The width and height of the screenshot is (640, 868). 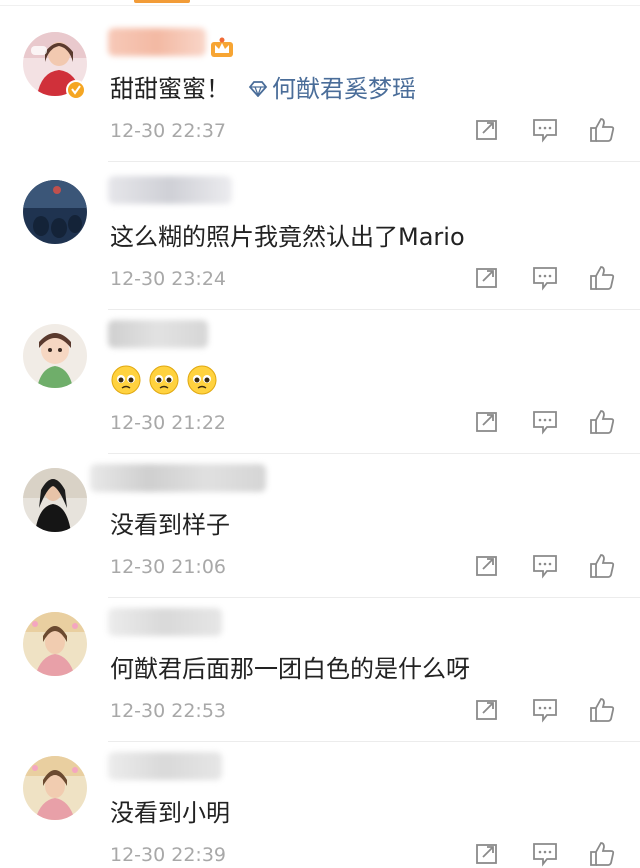 What do you see at coordinates (168, 567) in the screenshot?
I see `comment-timestamp: 12-30 21:06` at bounding box center [168, 567].